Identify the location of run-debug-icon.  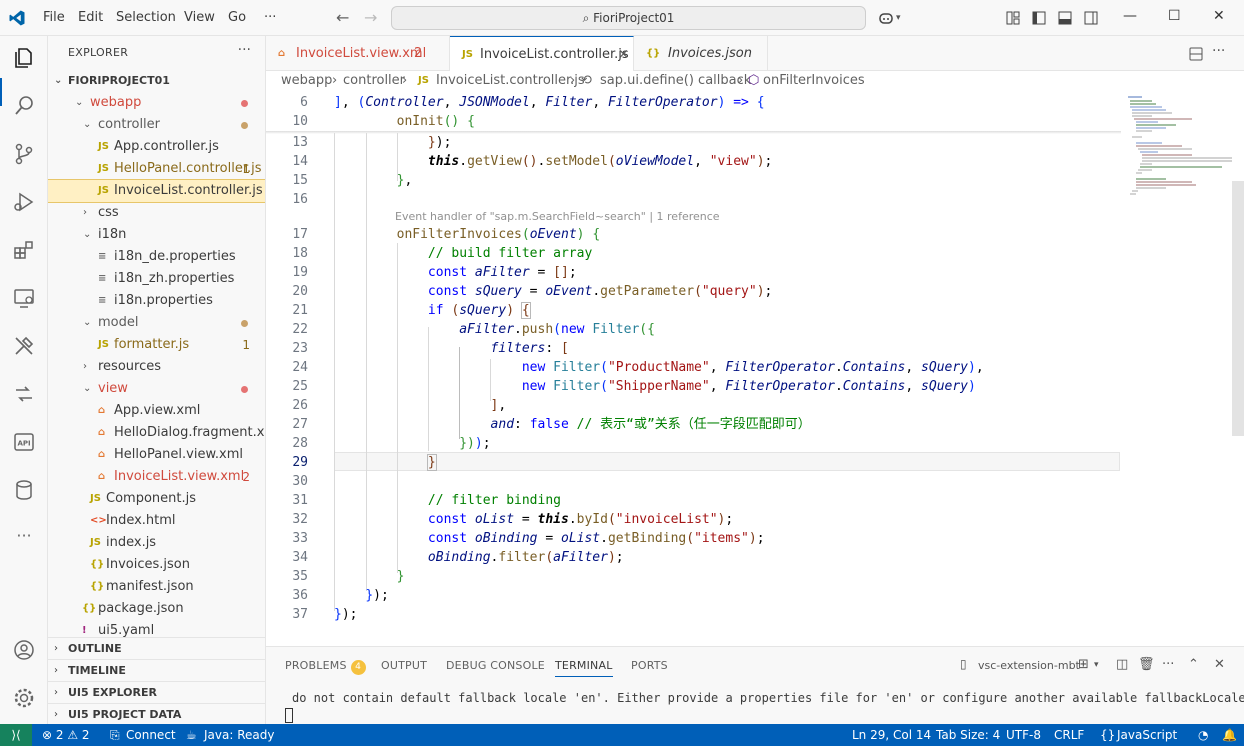
(24, 202).